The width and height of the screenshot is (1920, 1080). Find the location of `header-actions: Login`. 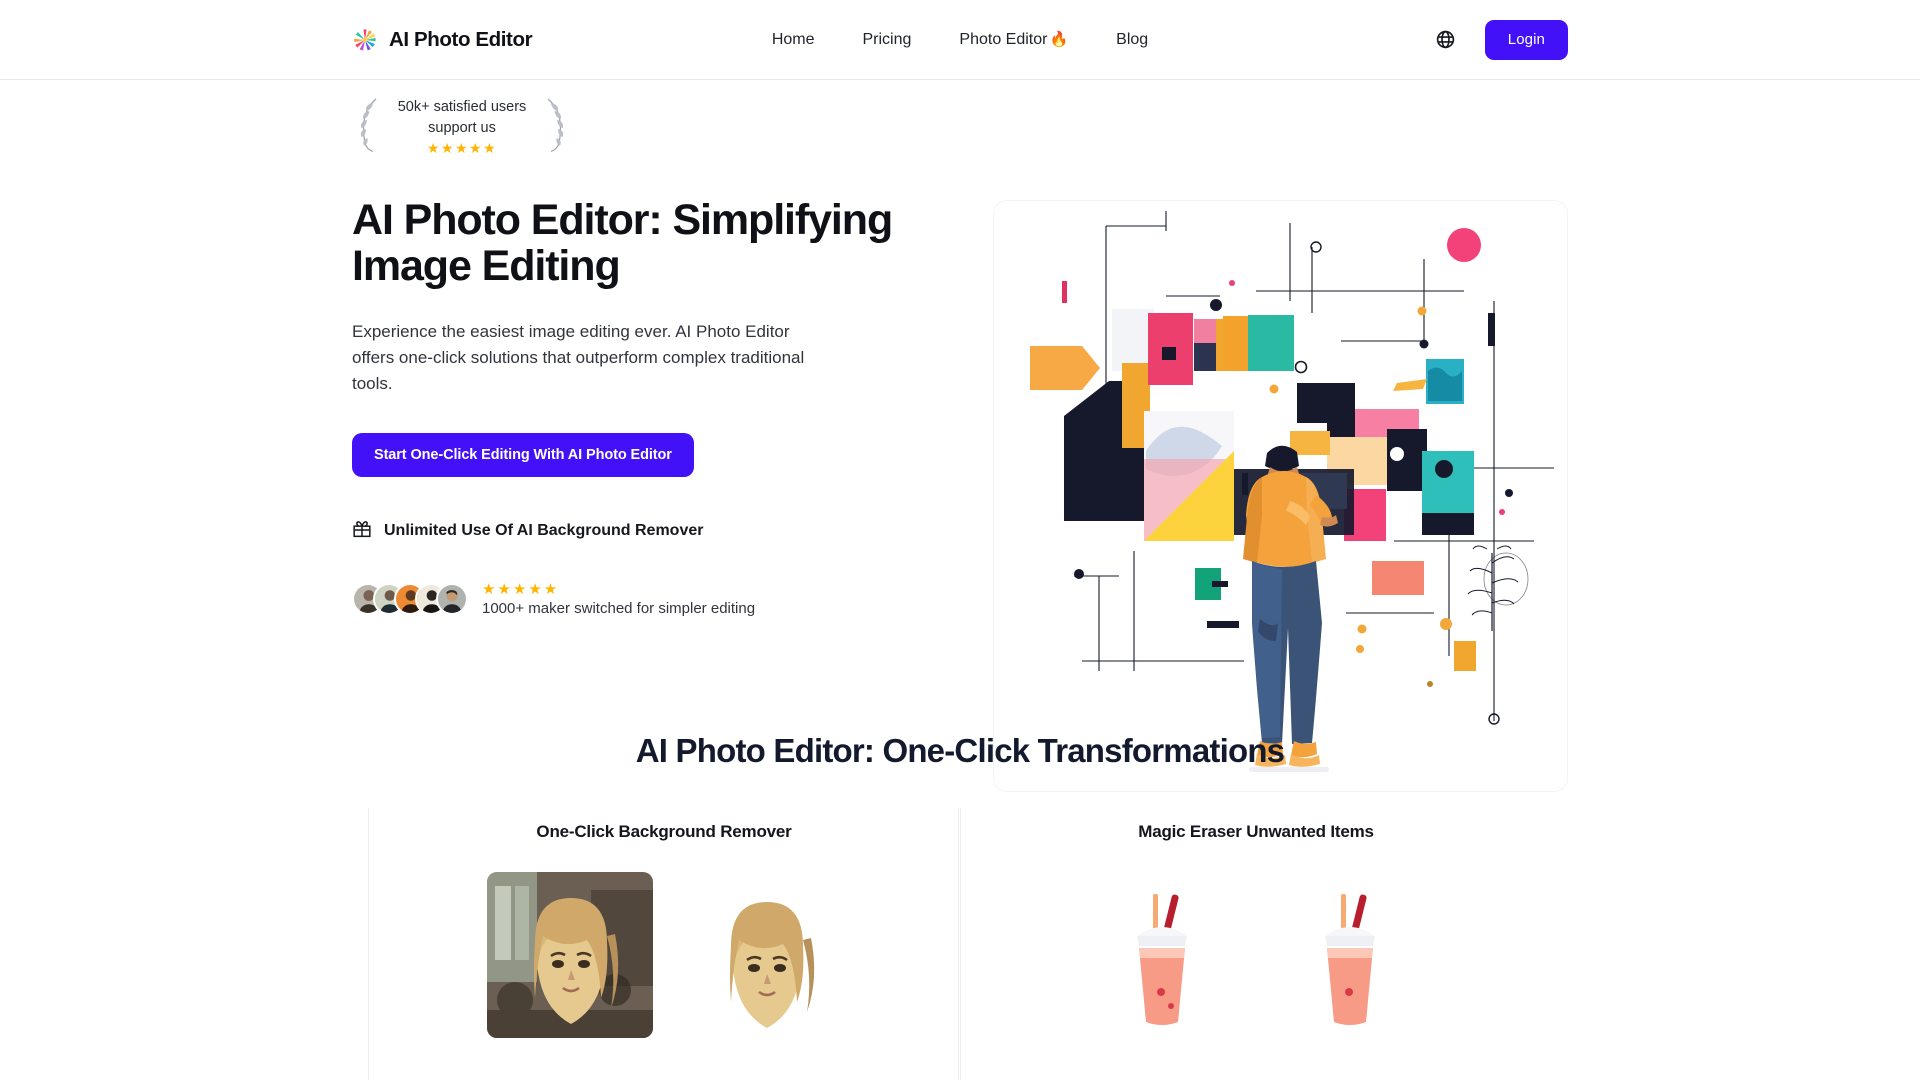

header-actions: Login is located at coordinates (1500, 39).